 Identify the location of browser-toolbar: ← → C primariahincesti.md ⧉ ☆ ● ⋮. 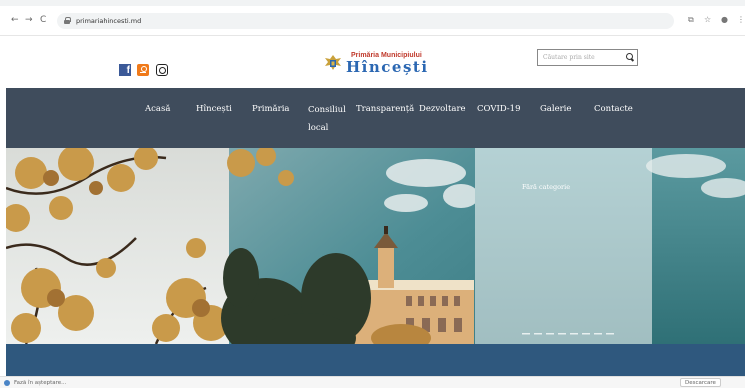
(372, 21).